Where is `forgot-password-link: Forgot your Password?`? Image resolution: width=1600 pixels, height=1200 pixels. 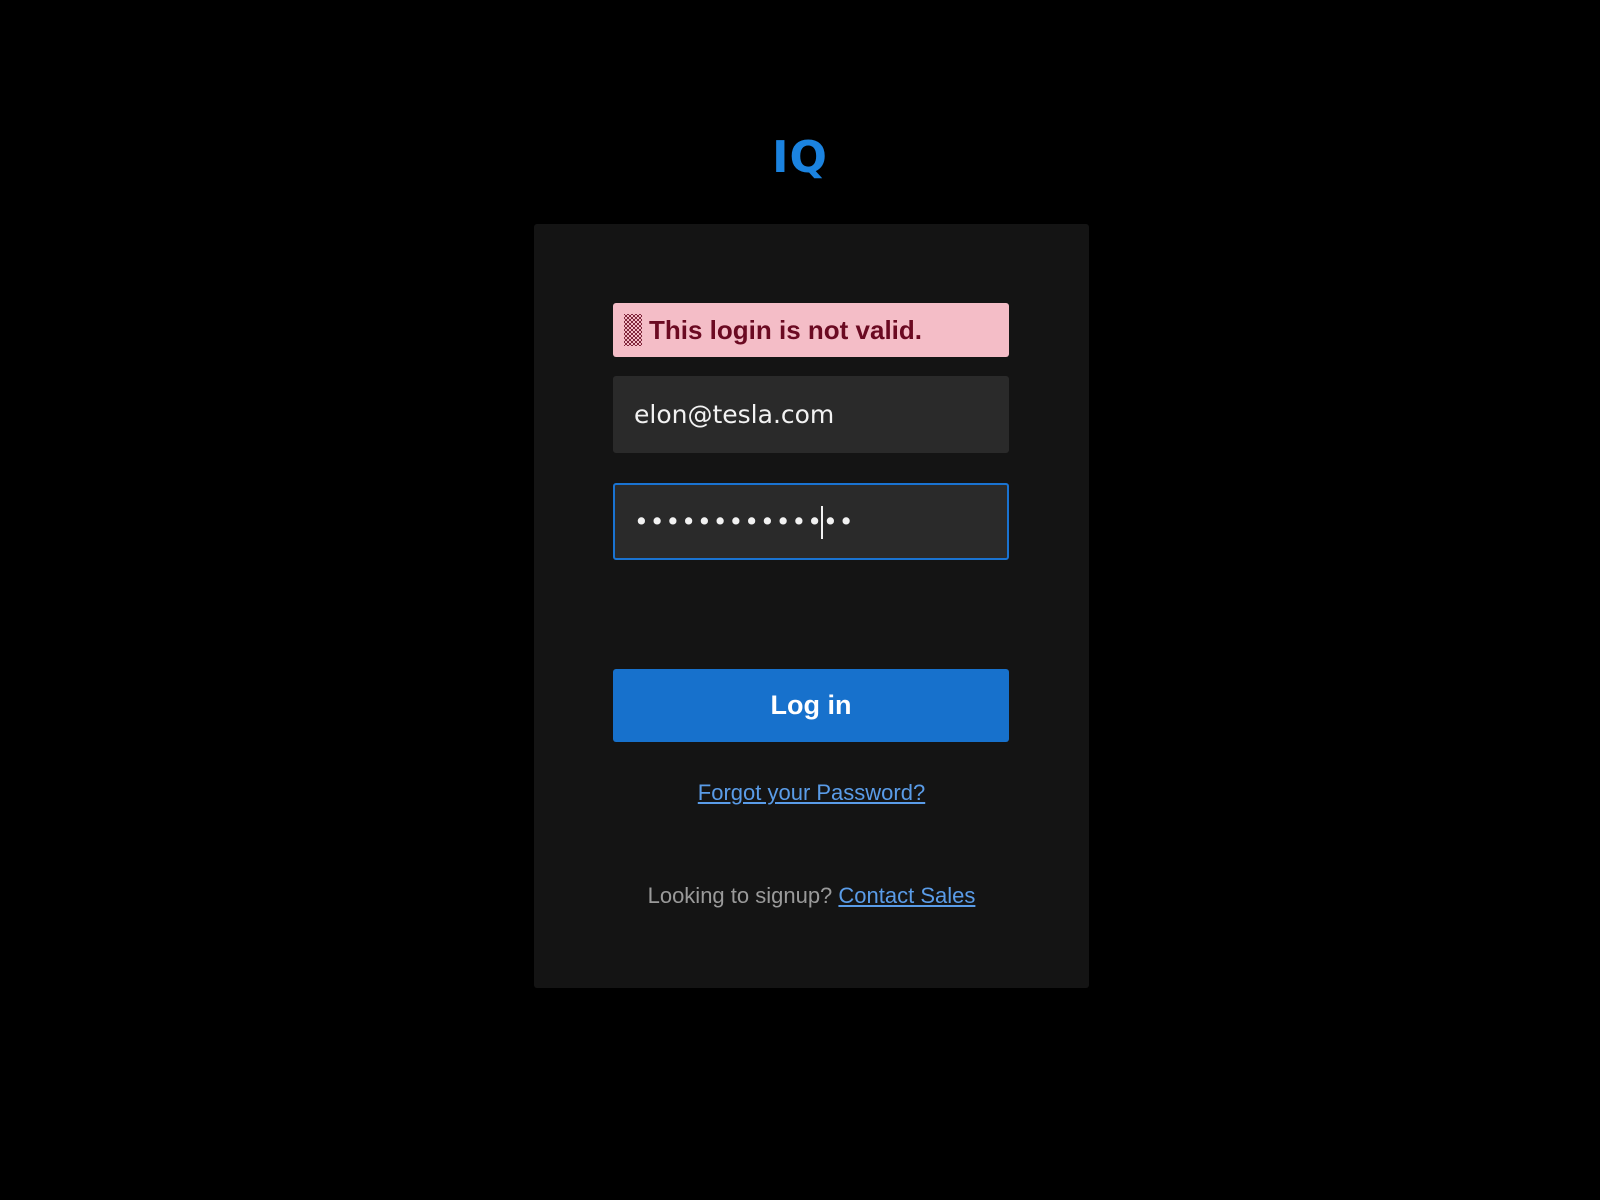
forgot-password-link: Forgot your Password? is located at coordinates (811, 792).